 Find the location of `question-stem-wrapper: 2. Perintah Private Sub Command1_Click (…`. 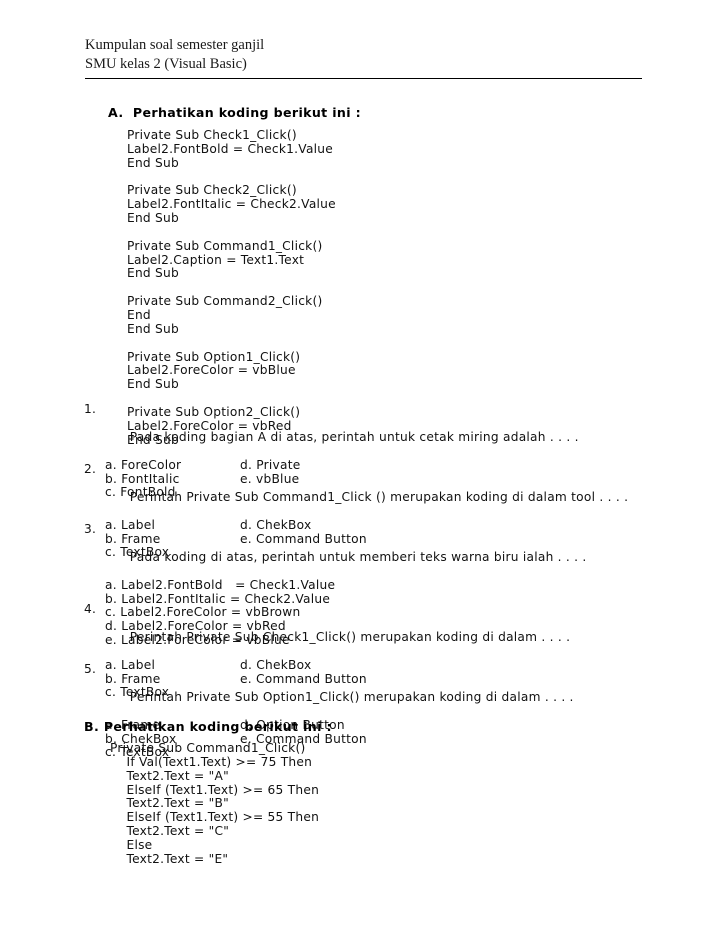

question-stem-wrapper: 2. Perintah Private Sub Command1_Click (… is located at coordinates (374, 490).